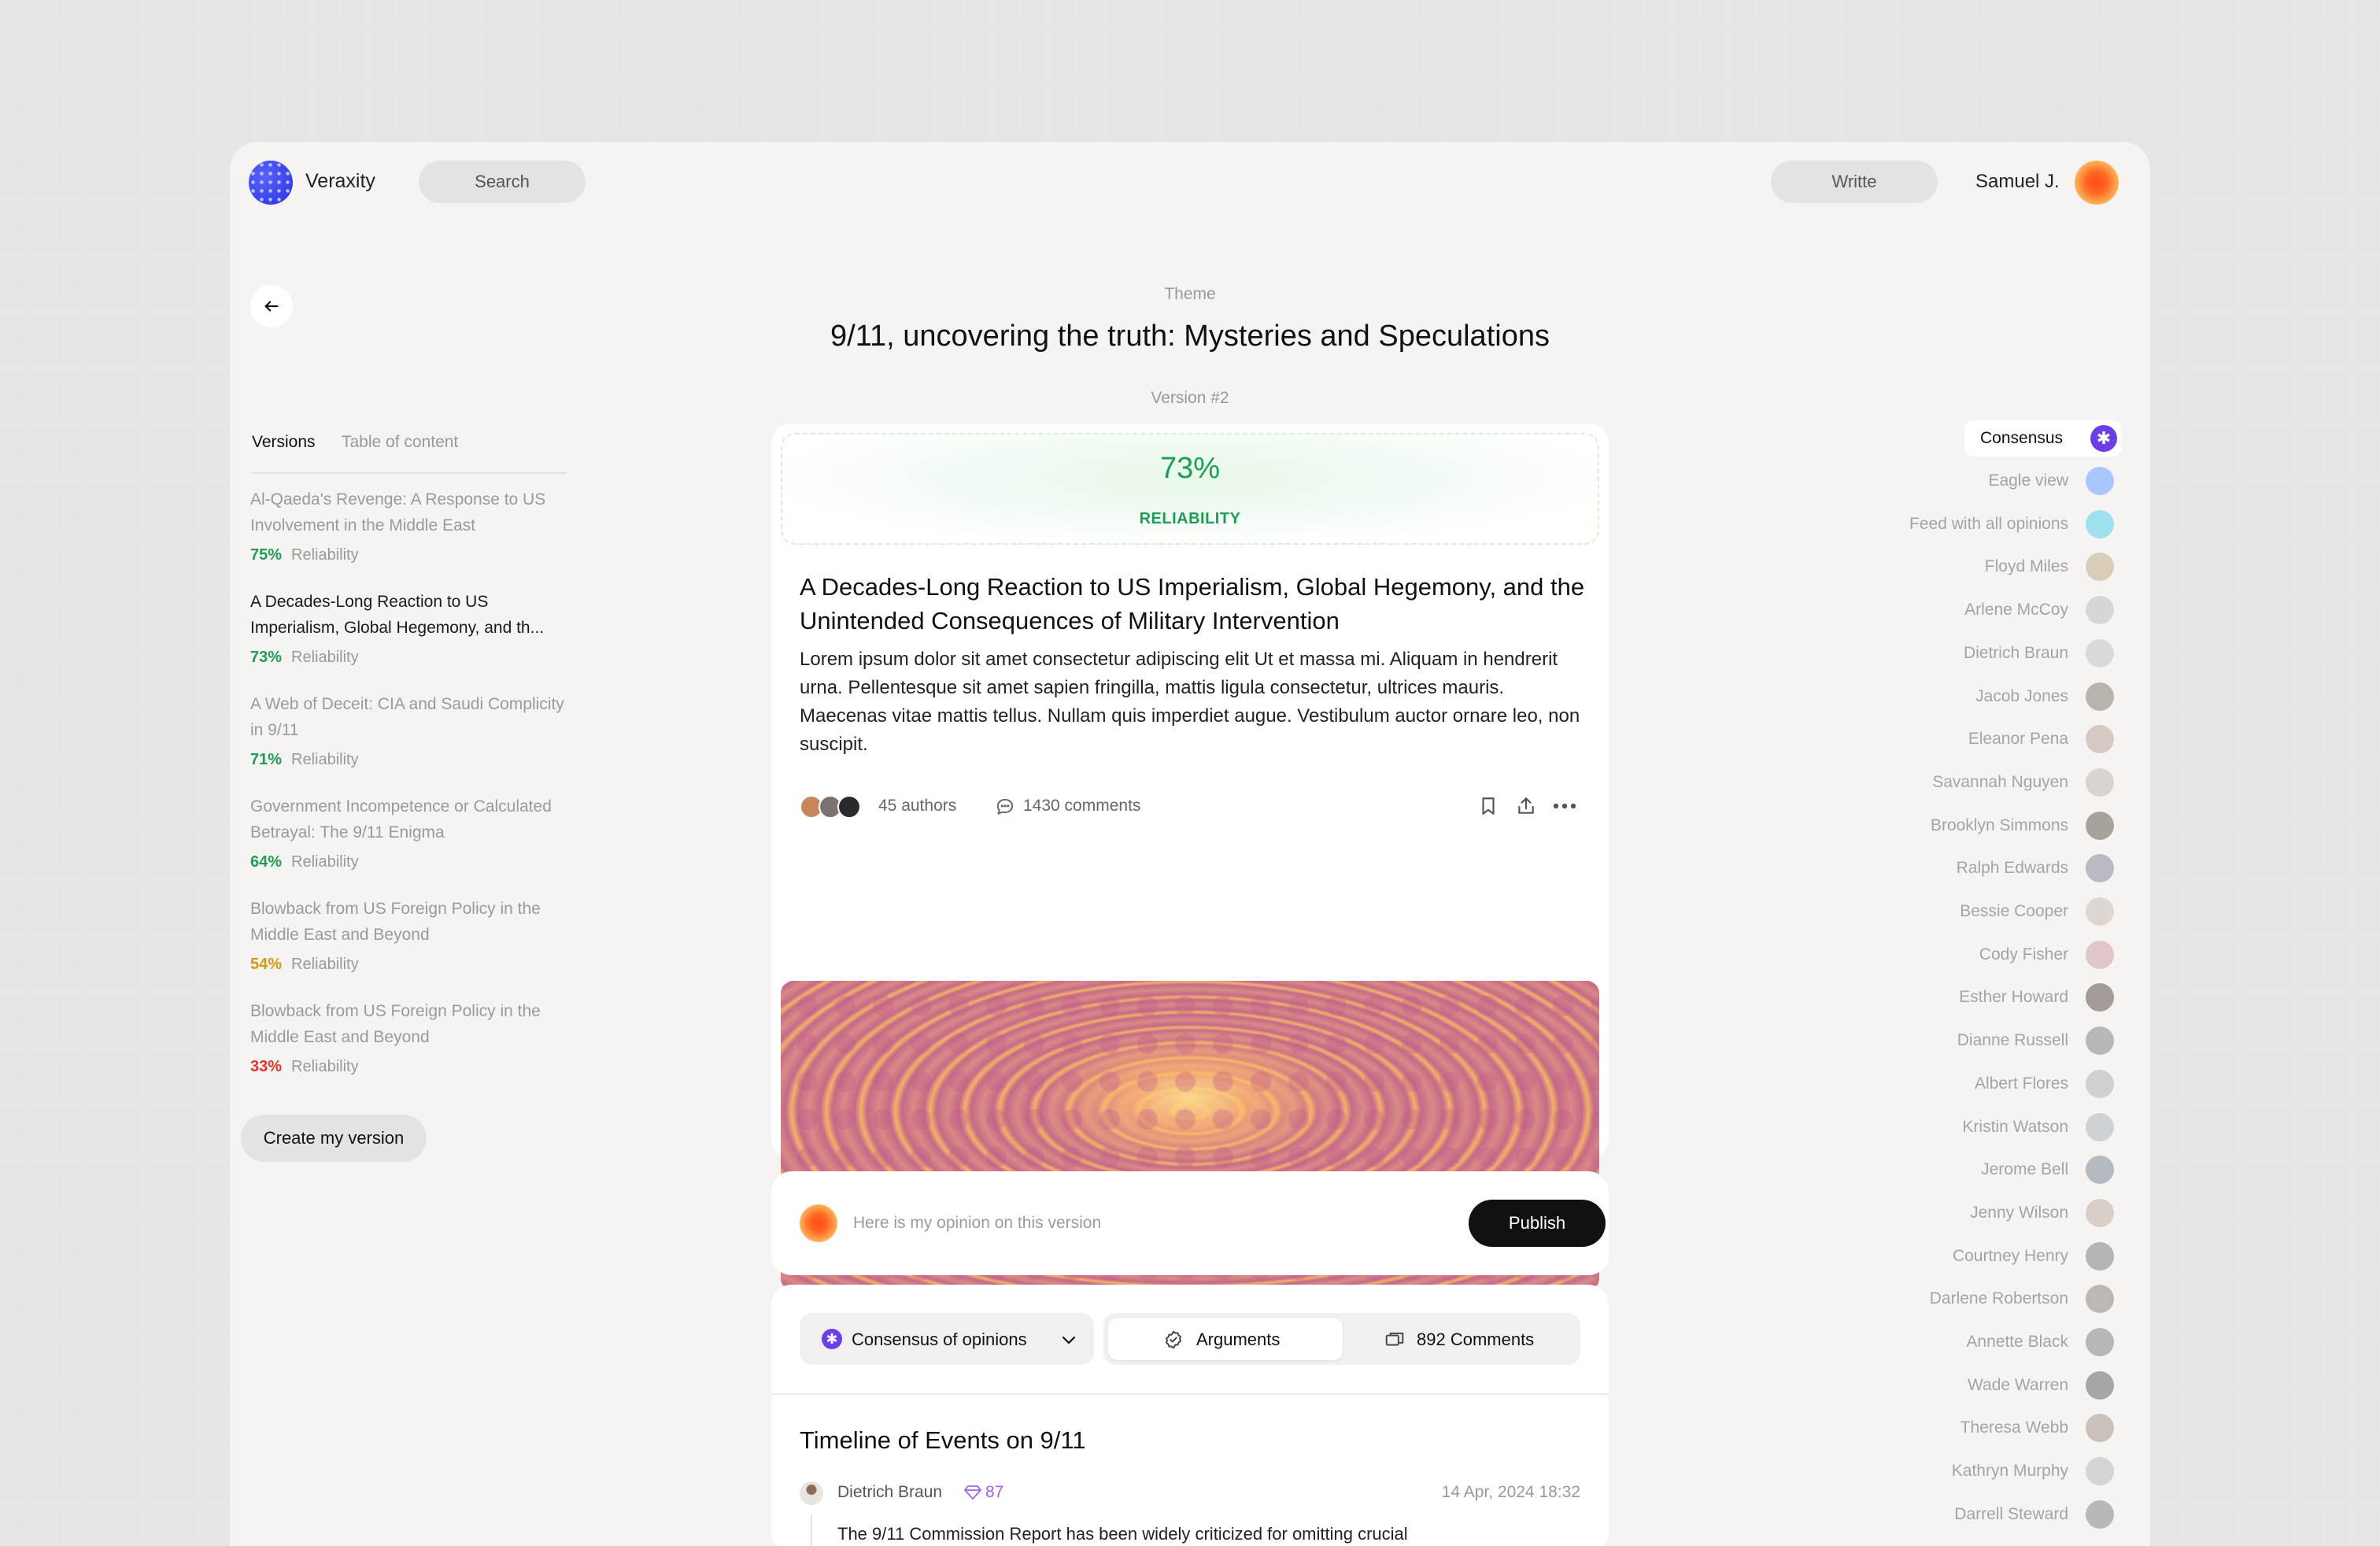 The image size is (2380, 1546). What do you see at coordinates (2041, 1385) in the screenshot?
I see `opinion-nav-item: Wade Warren` at bounding box center [2041, 1385].